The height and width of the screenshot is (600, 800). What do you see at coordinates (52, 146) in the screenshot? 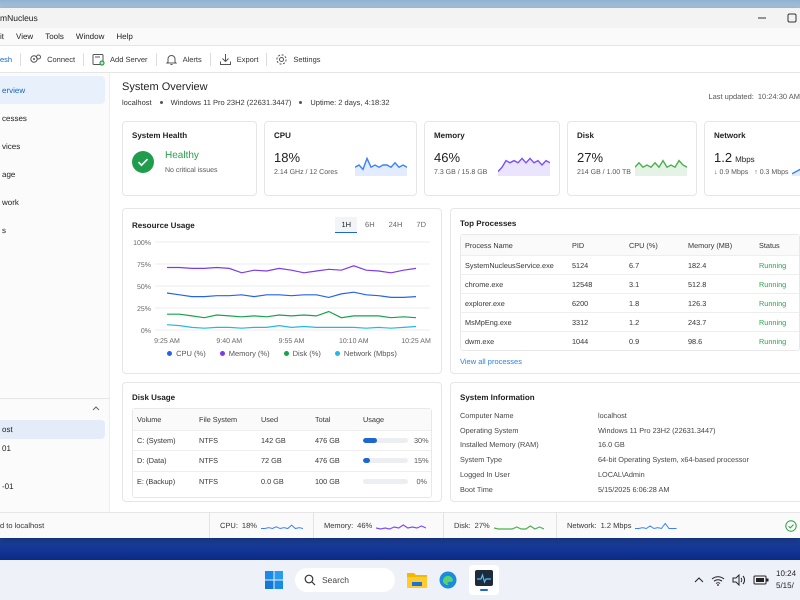
I see `sidebar-item: vices` at bounding box center [52, 146].